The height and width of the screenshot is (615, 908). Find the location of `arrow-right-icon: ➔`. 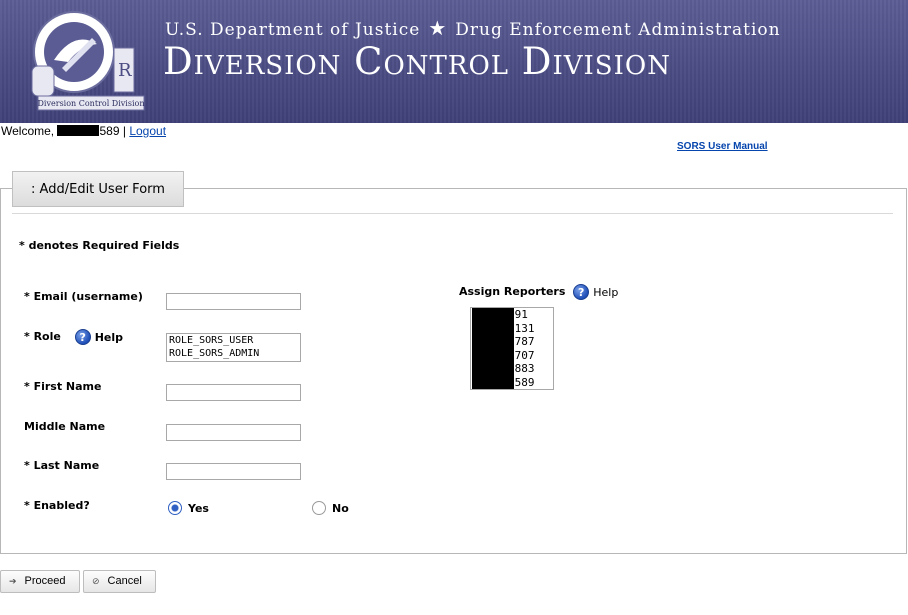

arrow-right-icon: ➔ is located at coordinates (13, 581).